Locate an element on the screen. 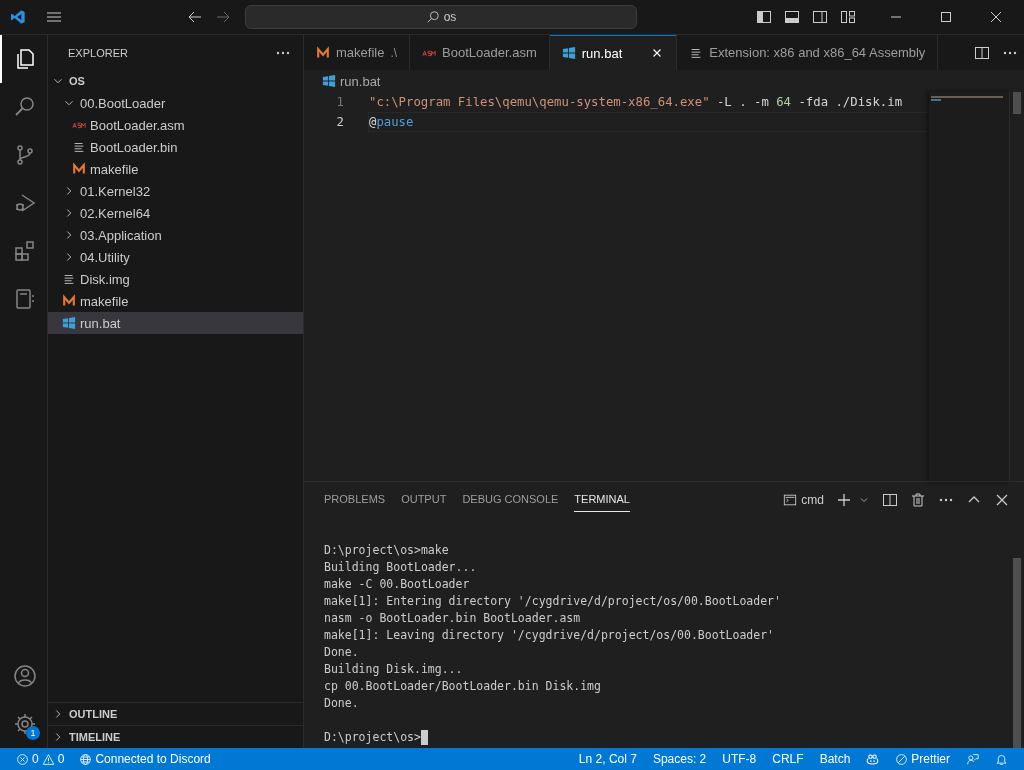 The height and width of the screenshot is (770, 1024). editor-tab: makefile .\ is located at coordinates (357, 52).